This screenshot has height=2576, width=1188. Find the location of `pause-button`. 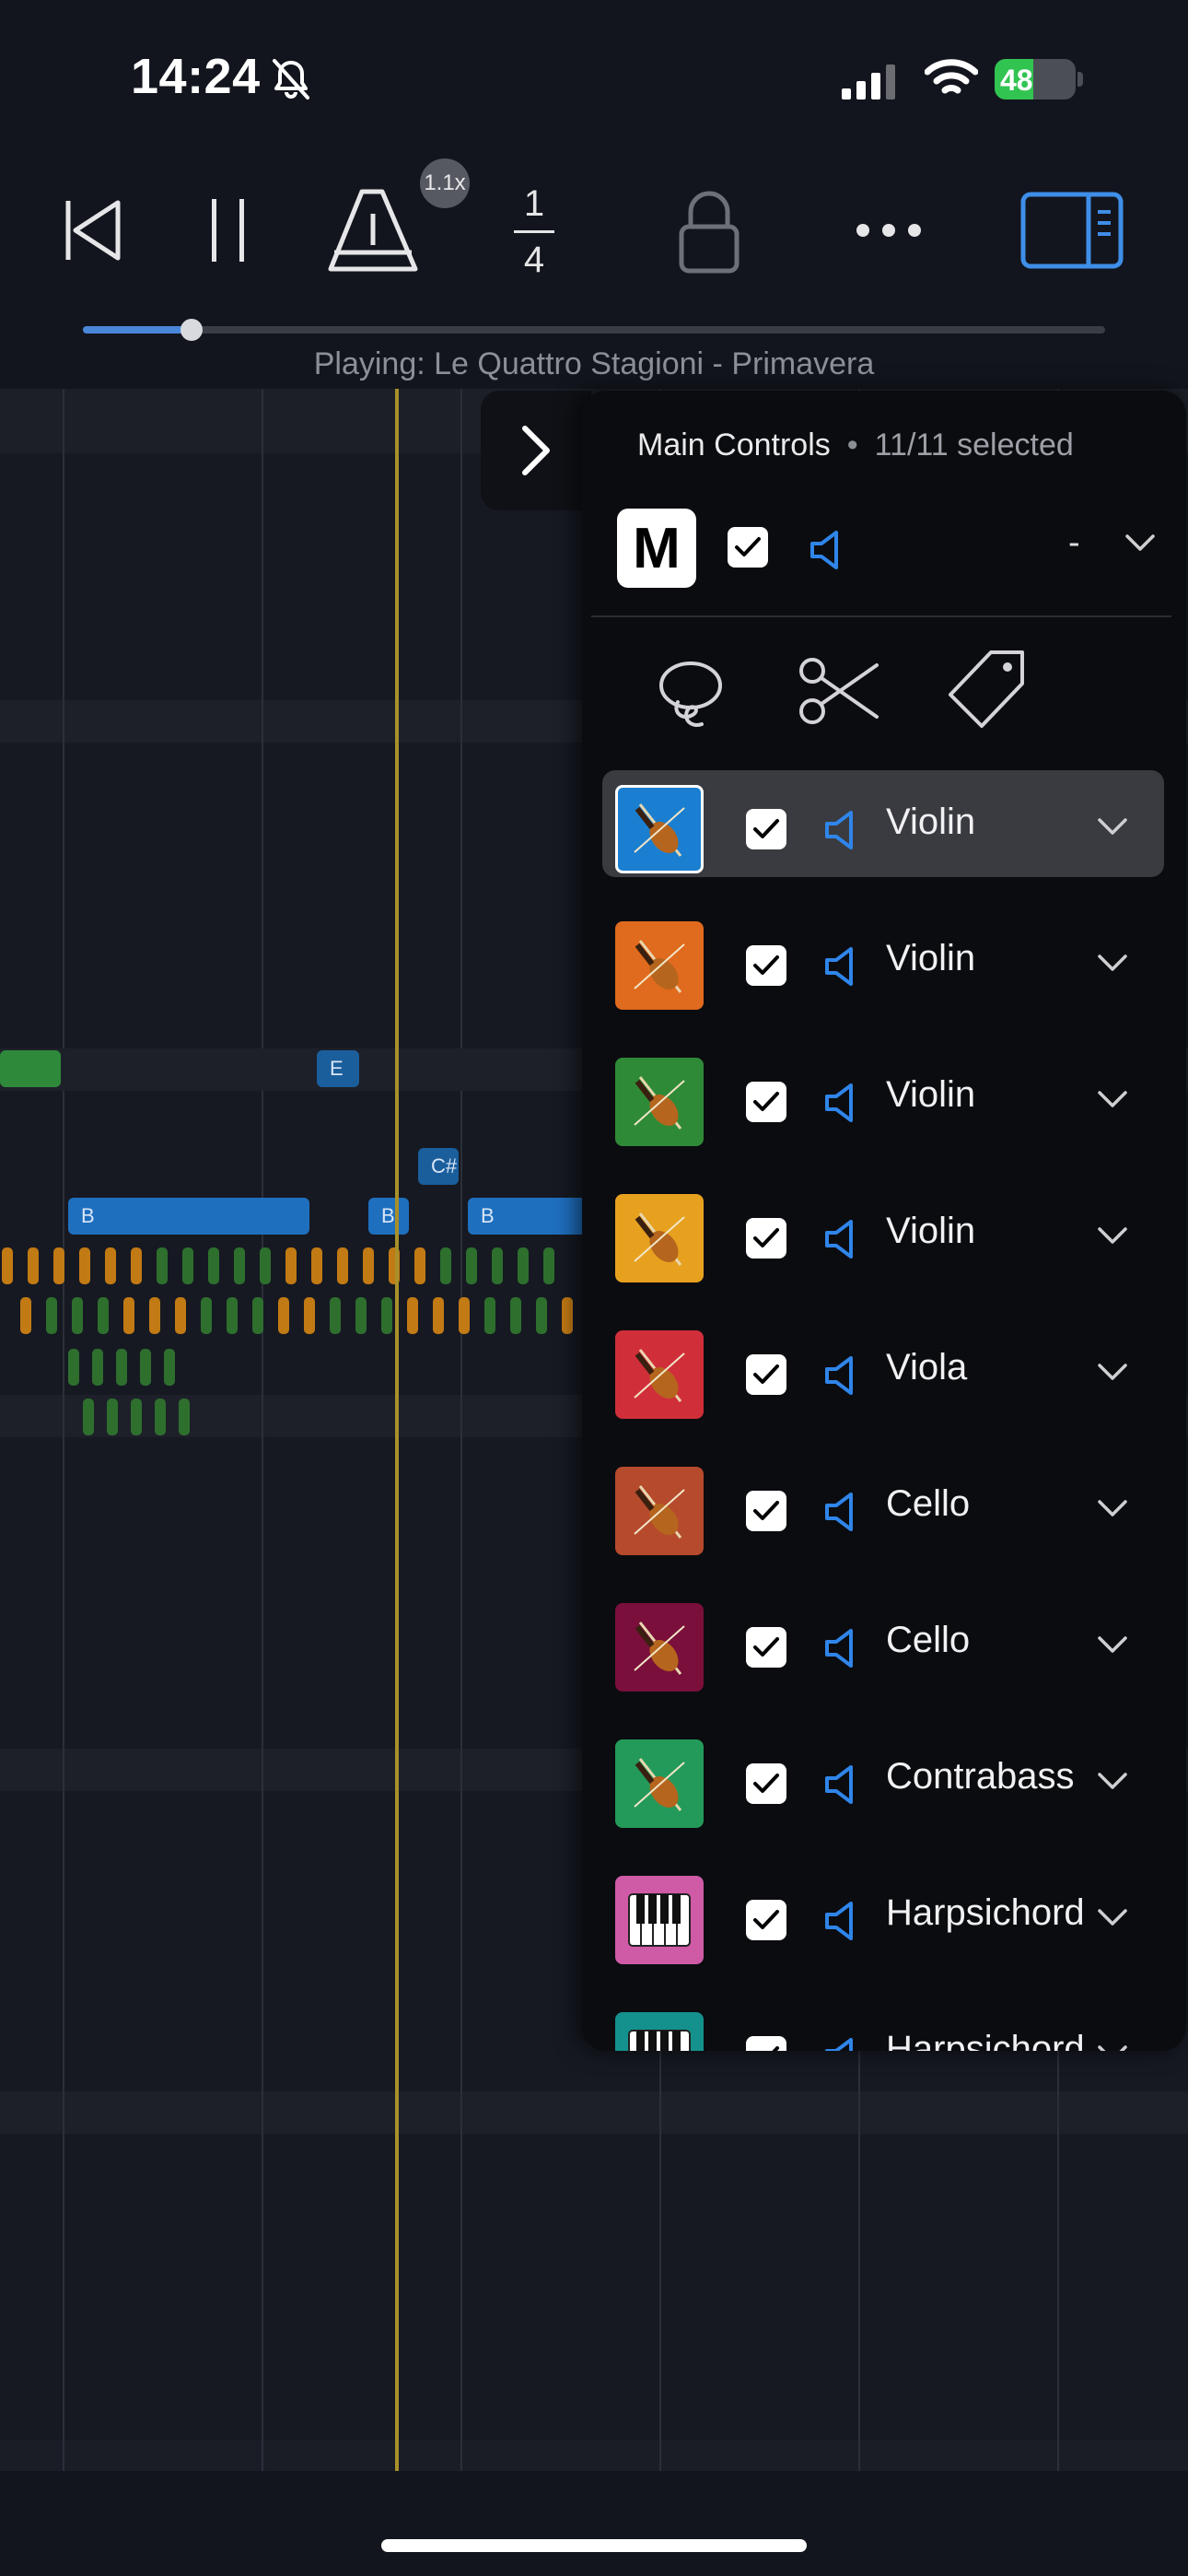

pause-button is located at coordinates (228, 230).